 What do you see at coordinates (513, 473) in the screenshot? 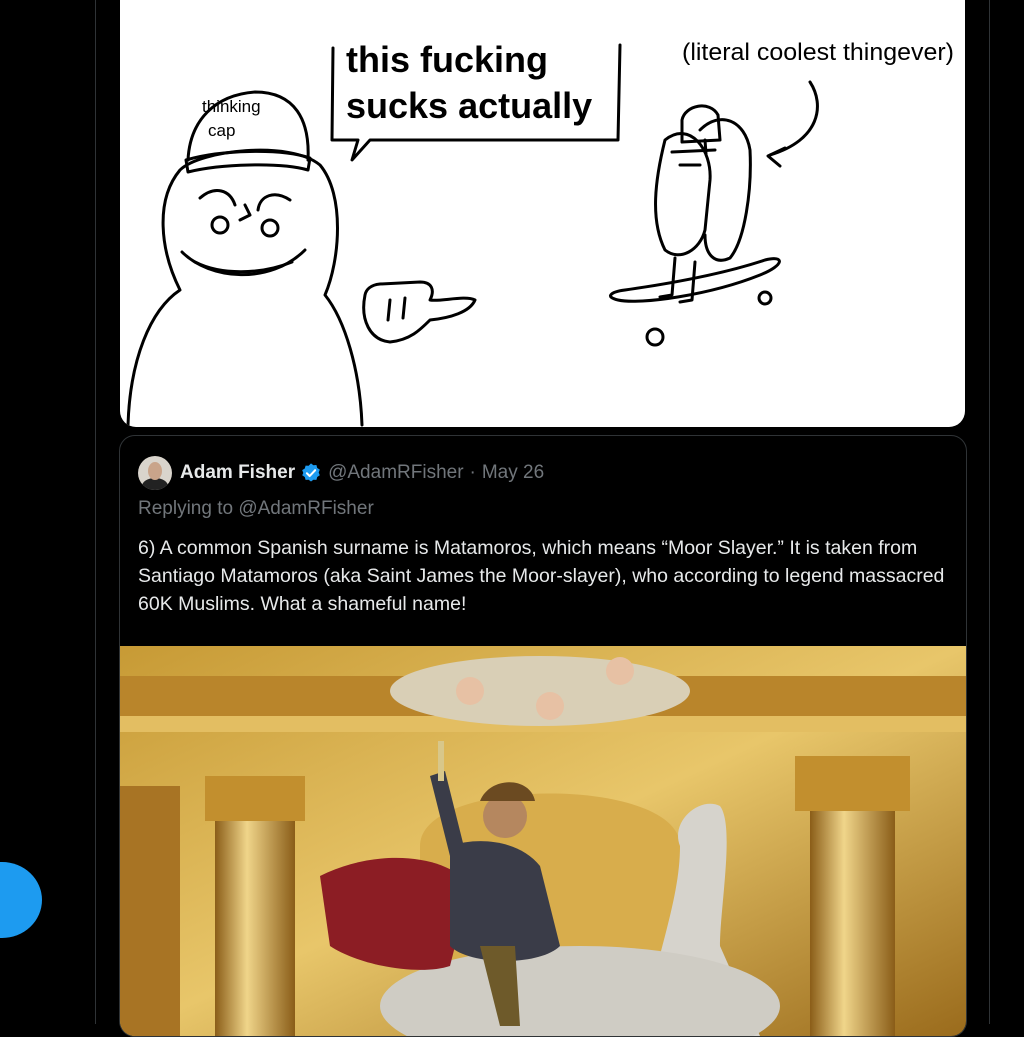
I see `tweet-date: May 26` at bounding box center [513, 473].